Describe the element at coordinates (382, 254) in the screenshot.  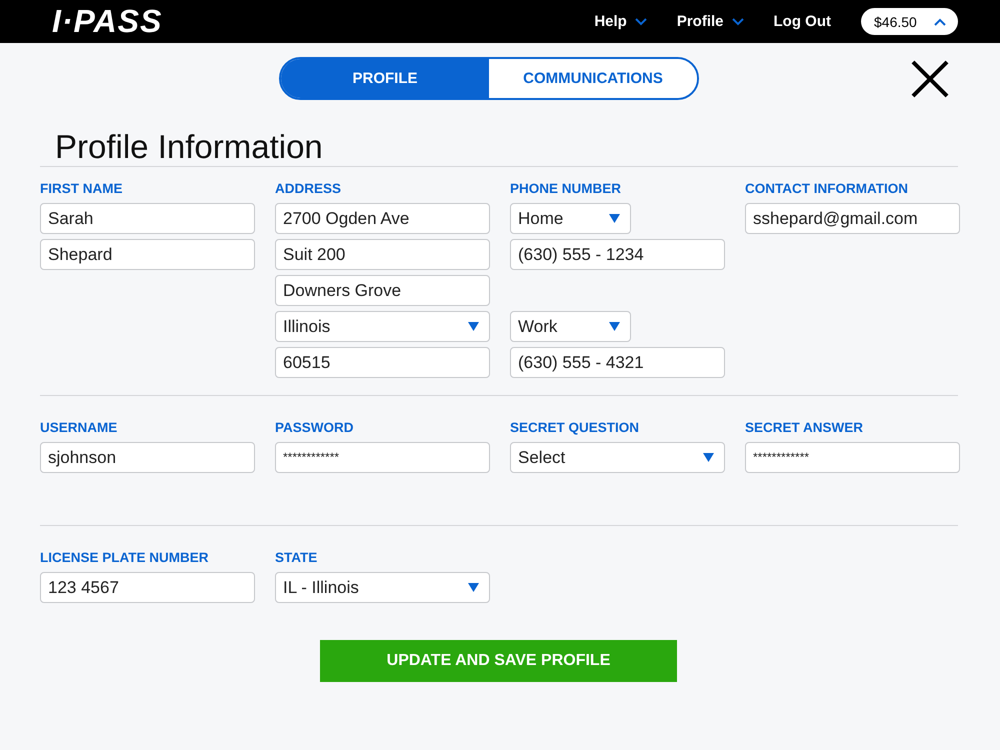
I see `text-field: Suit 200` at that location.